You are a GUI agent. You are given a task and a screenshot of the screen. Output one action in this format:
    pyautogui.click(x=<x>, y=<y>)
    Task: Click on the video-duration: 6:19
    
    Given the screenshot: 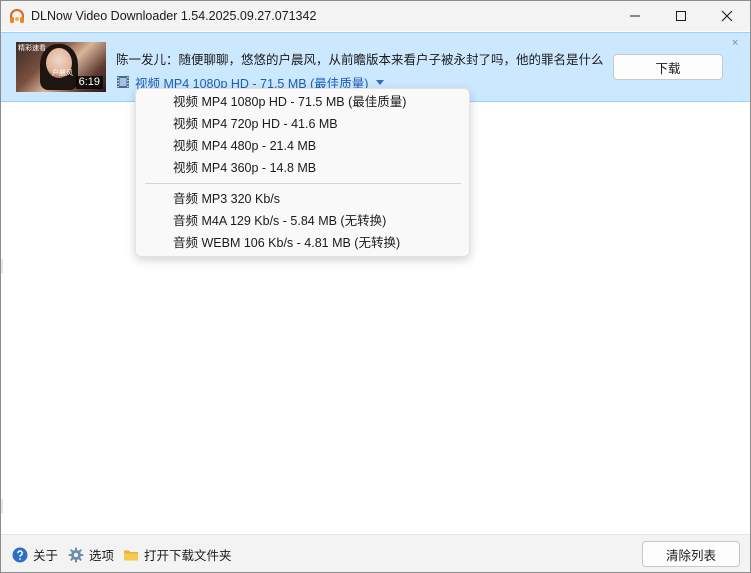 What is the action you would take?
    pyautogui.click(x=89, y=82)
    